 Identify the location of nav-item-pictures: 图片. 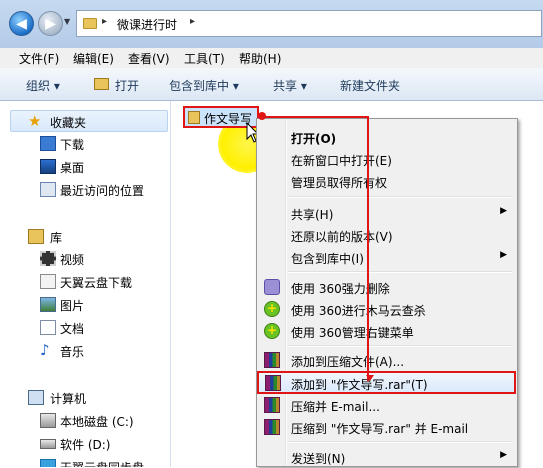
(85, 305).